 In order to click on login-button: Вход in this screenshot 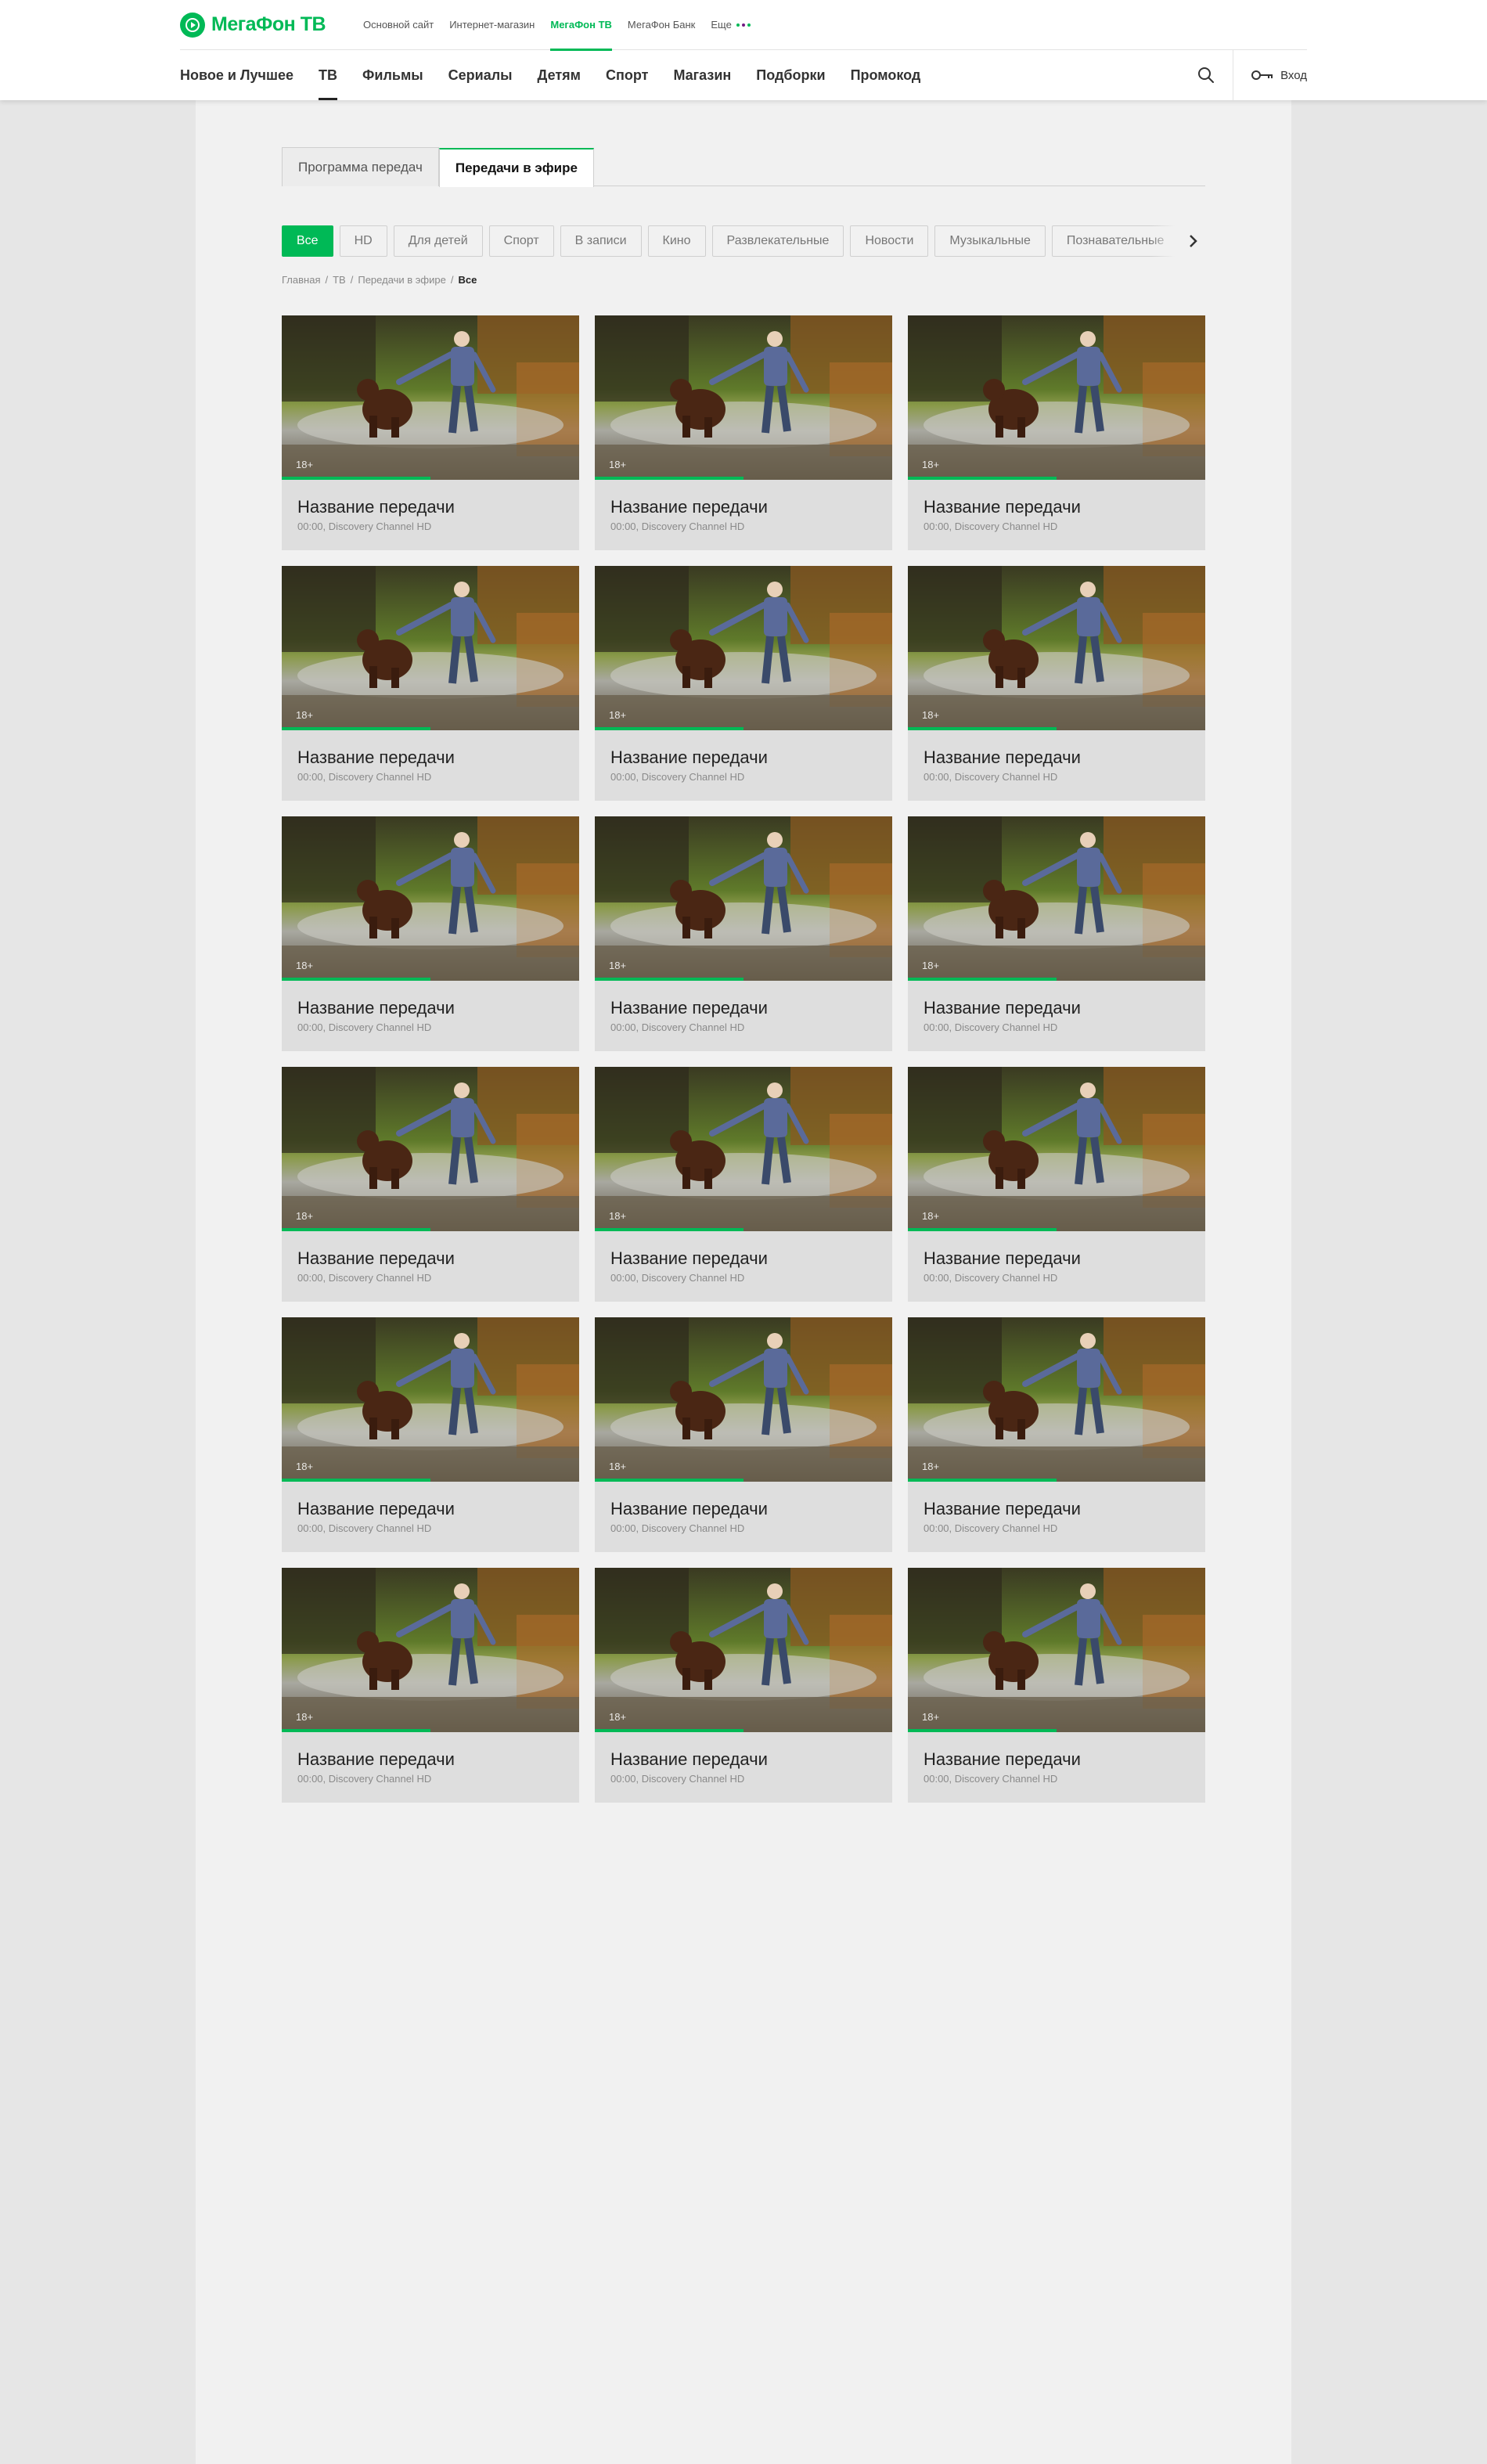, I will do `click(1270, 75)`.